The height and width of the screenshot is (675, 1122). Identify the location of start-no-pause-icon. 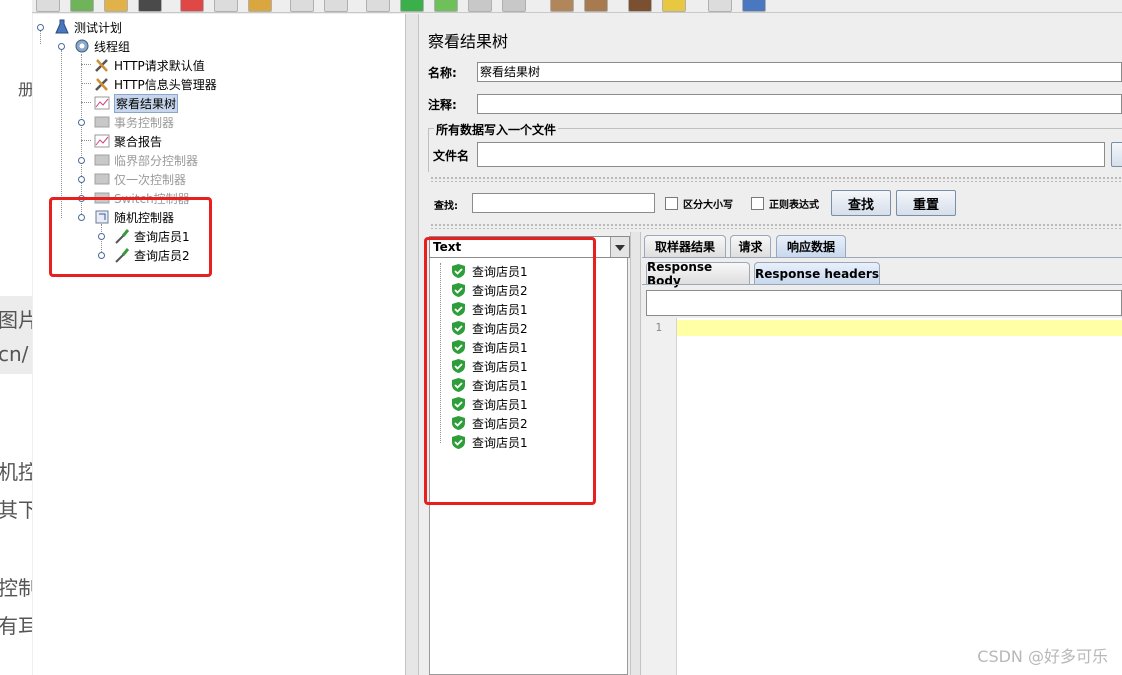
(446, 6).